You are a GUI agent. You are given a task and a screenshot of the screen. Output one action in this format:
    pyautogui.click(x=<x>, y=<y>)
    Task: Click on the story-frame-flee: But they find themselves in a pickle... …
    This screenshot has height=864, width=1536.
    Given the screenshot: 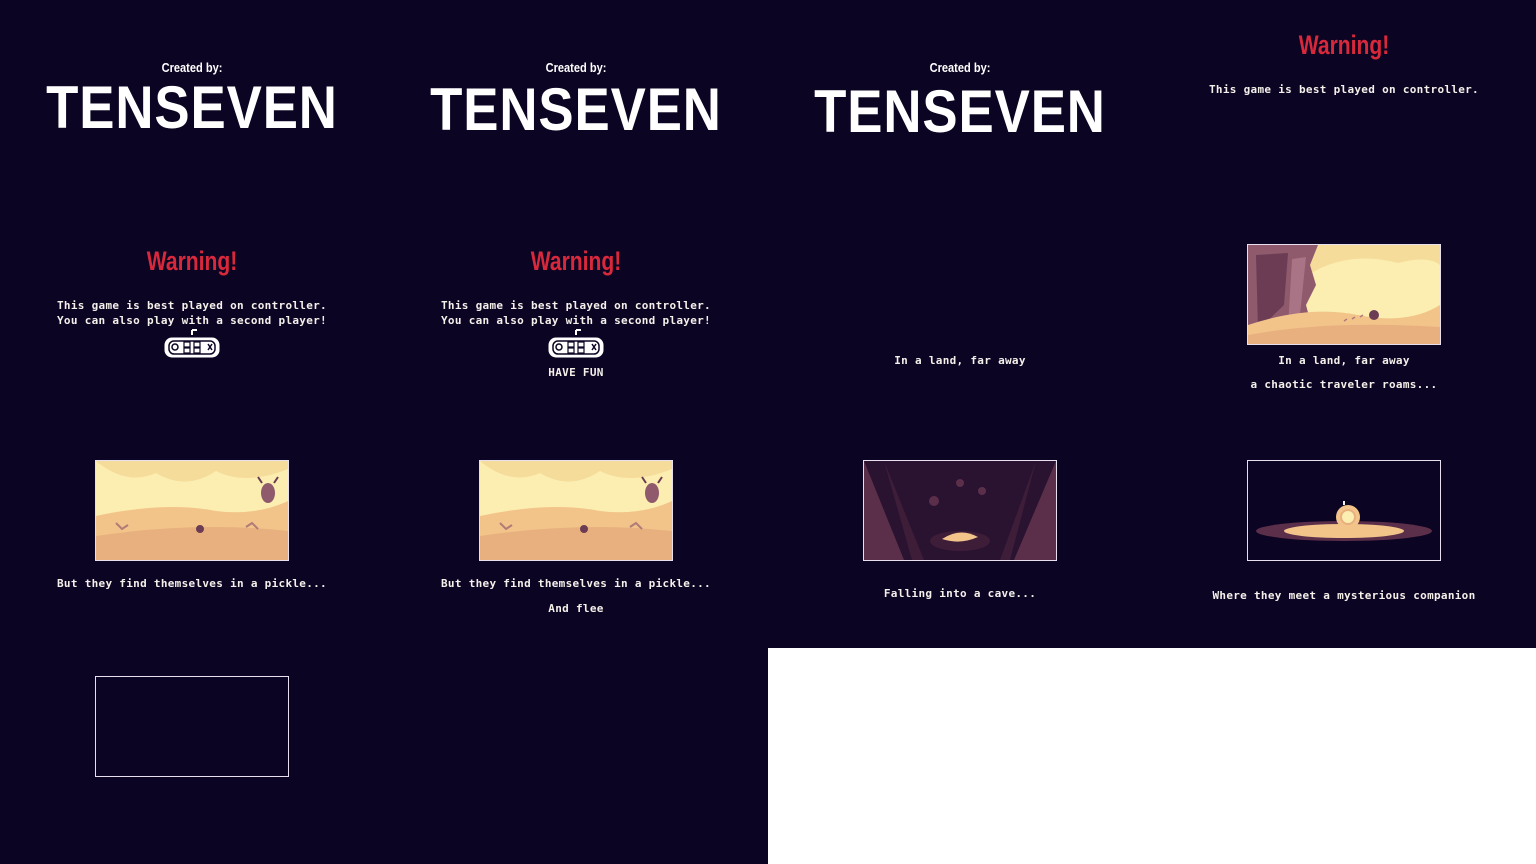 What is the action you would take?
    pyautogui.click(x=576, y=540)
    